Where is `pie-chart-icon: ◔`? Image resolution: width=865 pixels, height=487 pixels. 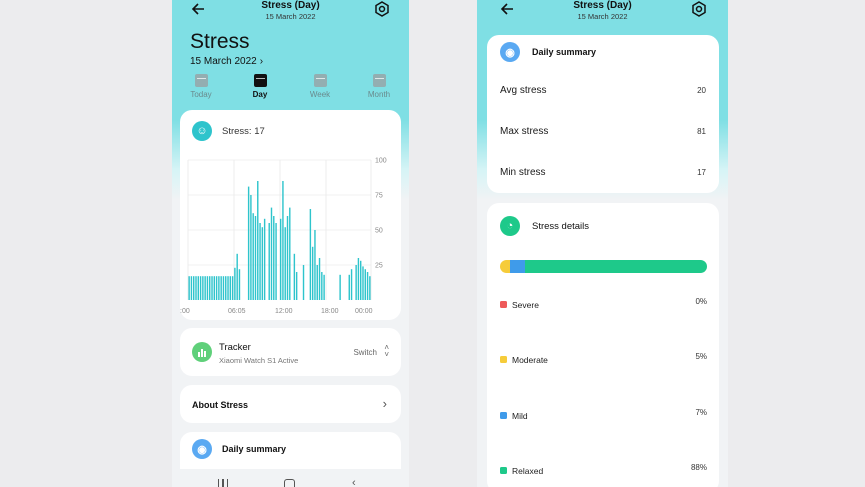
pie-chart-icon: ◔ is located at coordinates (510, 226).